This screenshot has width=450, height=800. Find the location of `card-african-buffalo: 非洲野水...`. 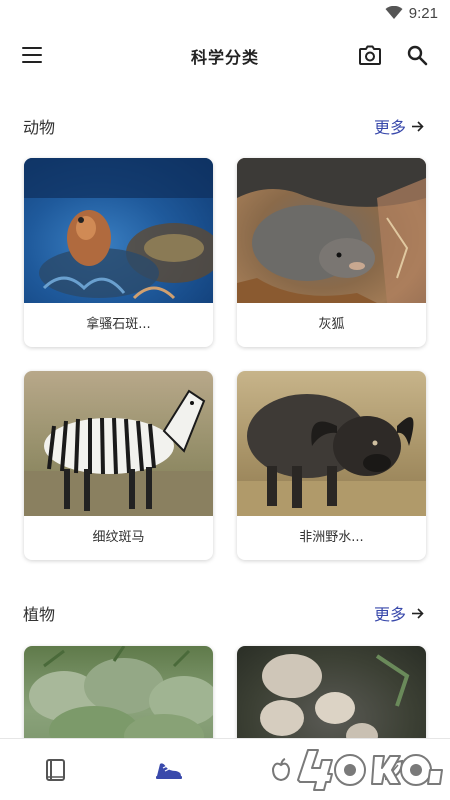

card-african-buffalo: 非洲野水... is located at coordinates (331, 465).